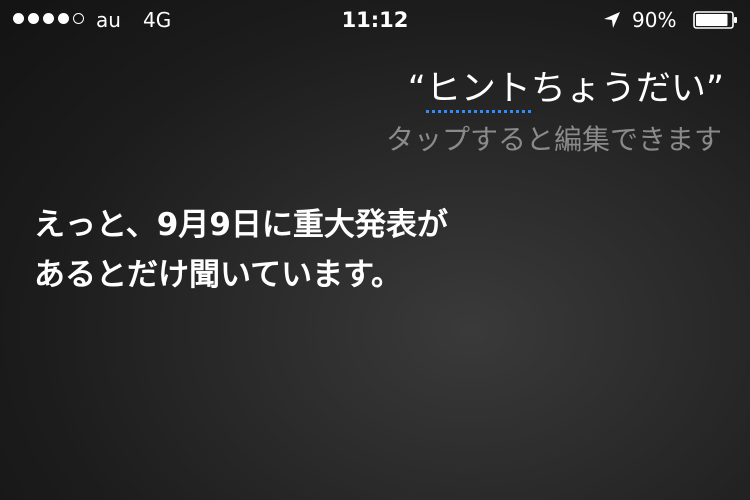 The width and height of the screenshot is (750, 500). What do you see at coordinates (612, 20) in the screenshot?
I see `location-arrow-icon` at bounding box center [612, 20].